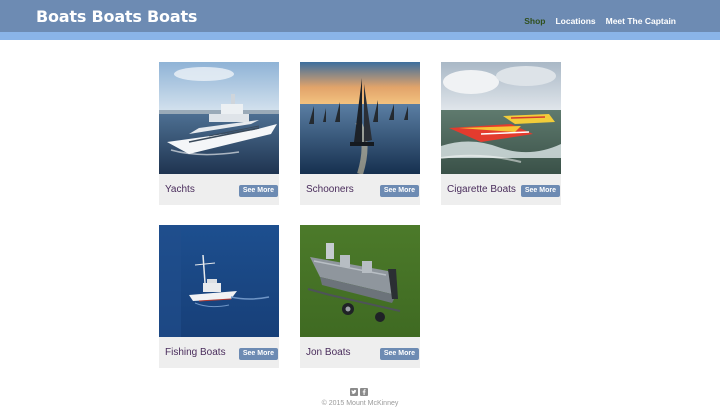 This screenshot has width=720, height=414. I want to click on nav-link-meet-the-captain: Meet The Captain, so click(641, 21).